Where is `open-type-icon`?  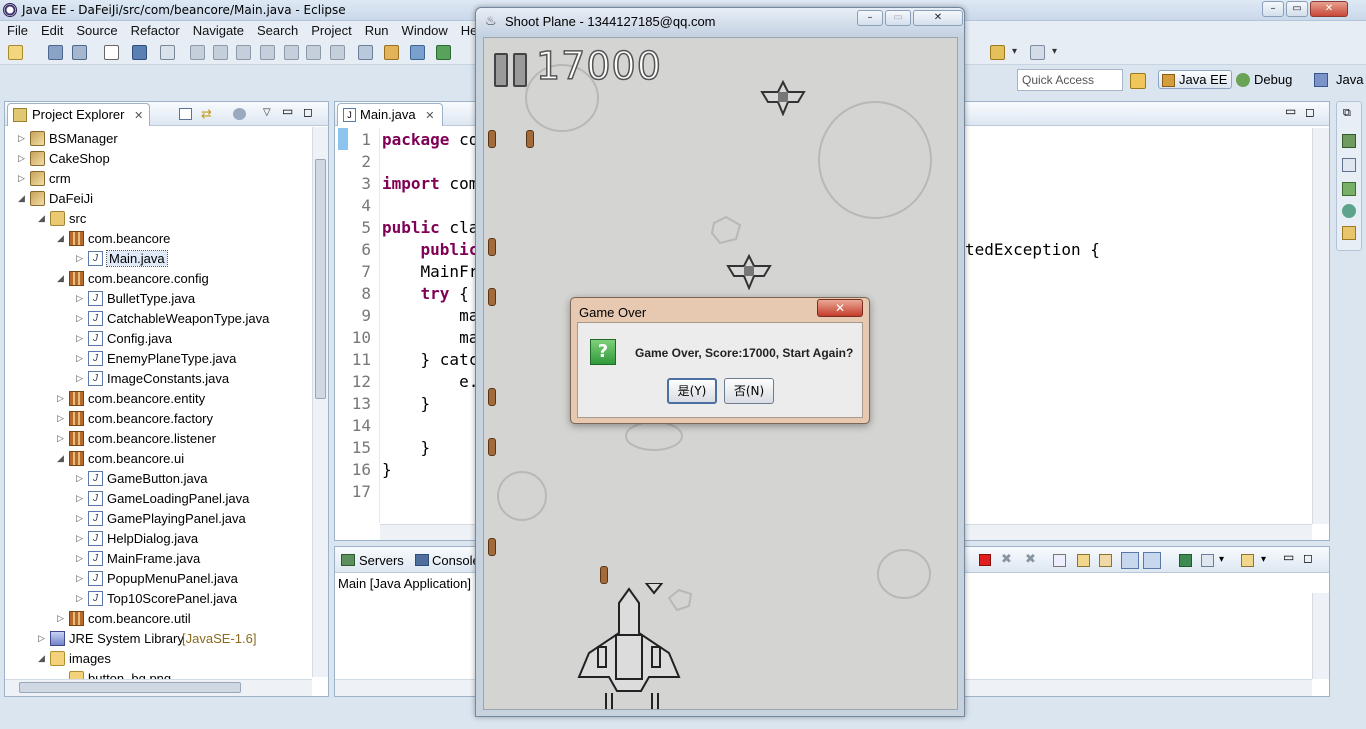
open-type-icon is located at coordinates (391, 52).